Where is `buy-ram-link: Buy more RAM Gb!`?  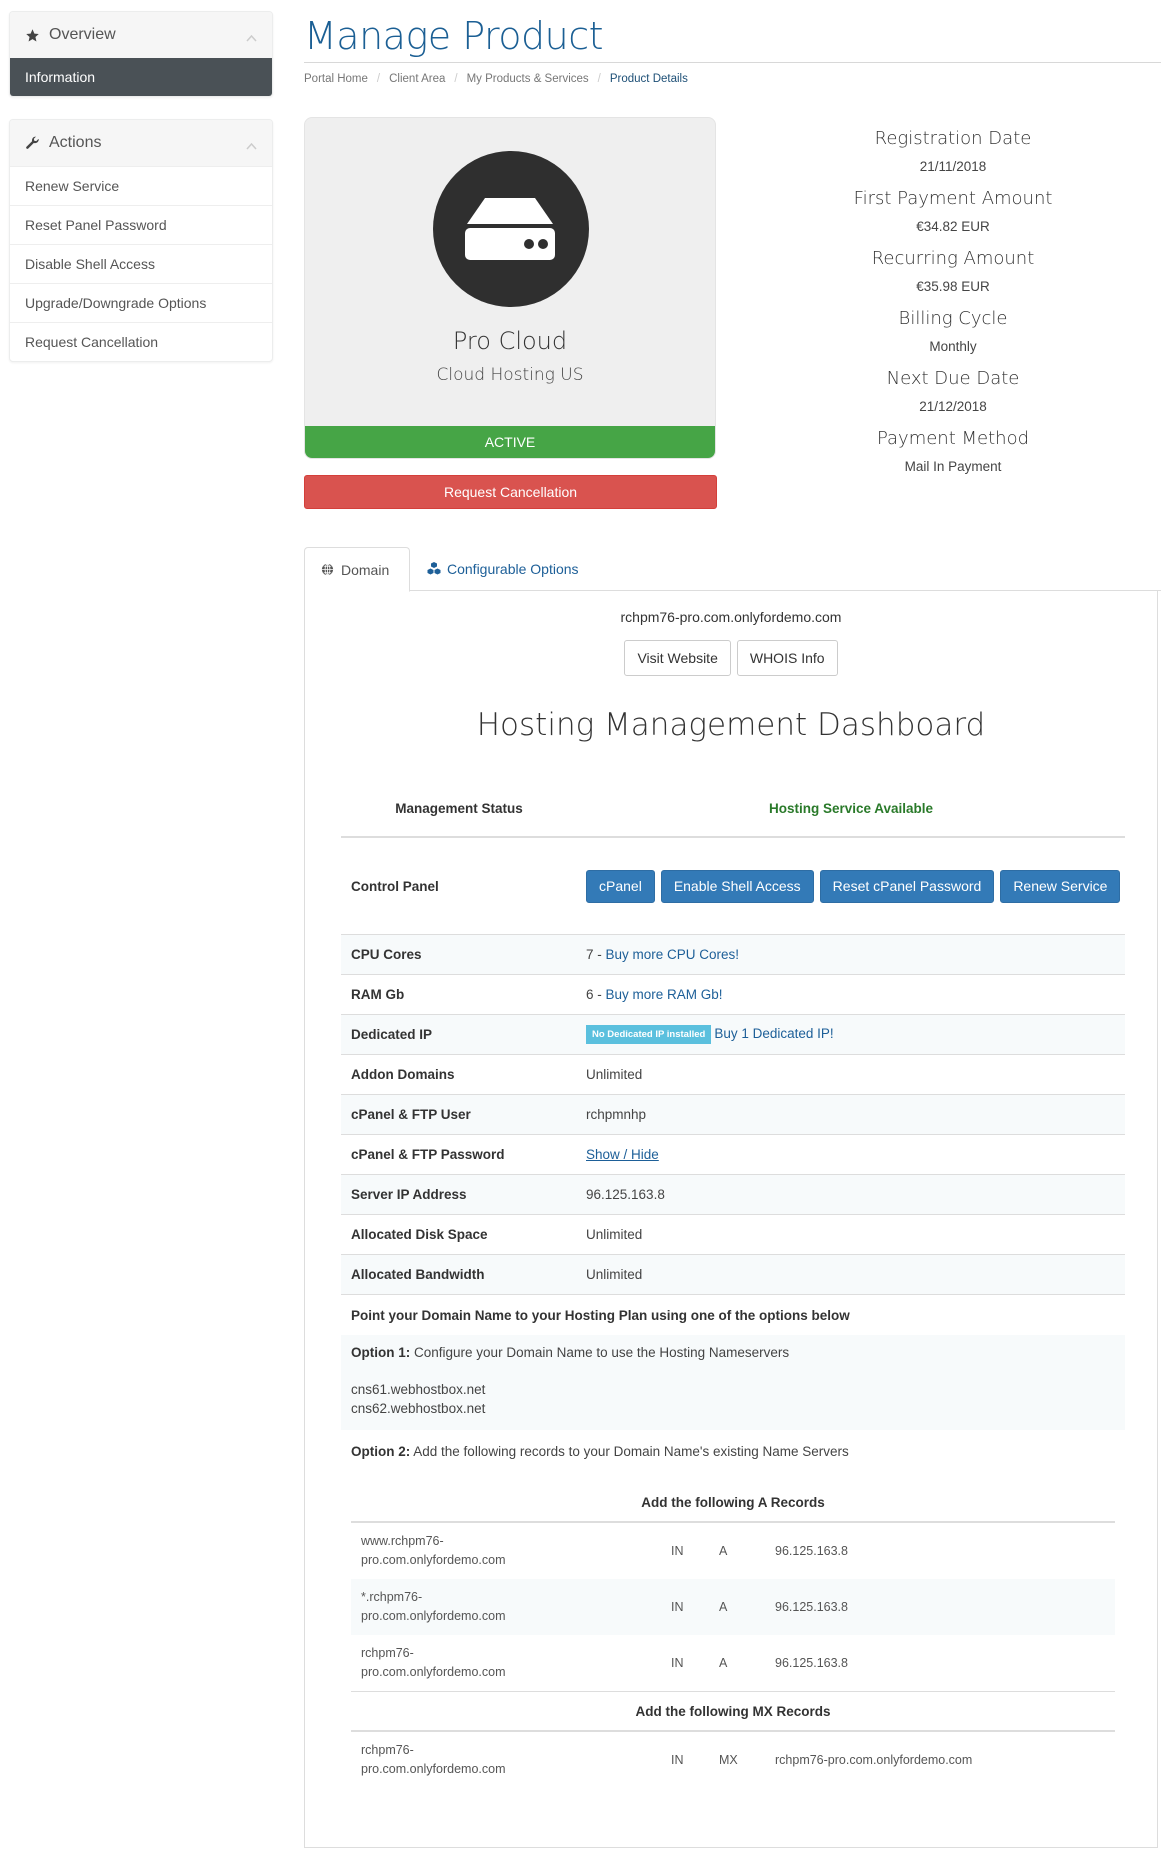 buy-ram-link: Buy more RAM Gb! is located at coordinates (664, 994).